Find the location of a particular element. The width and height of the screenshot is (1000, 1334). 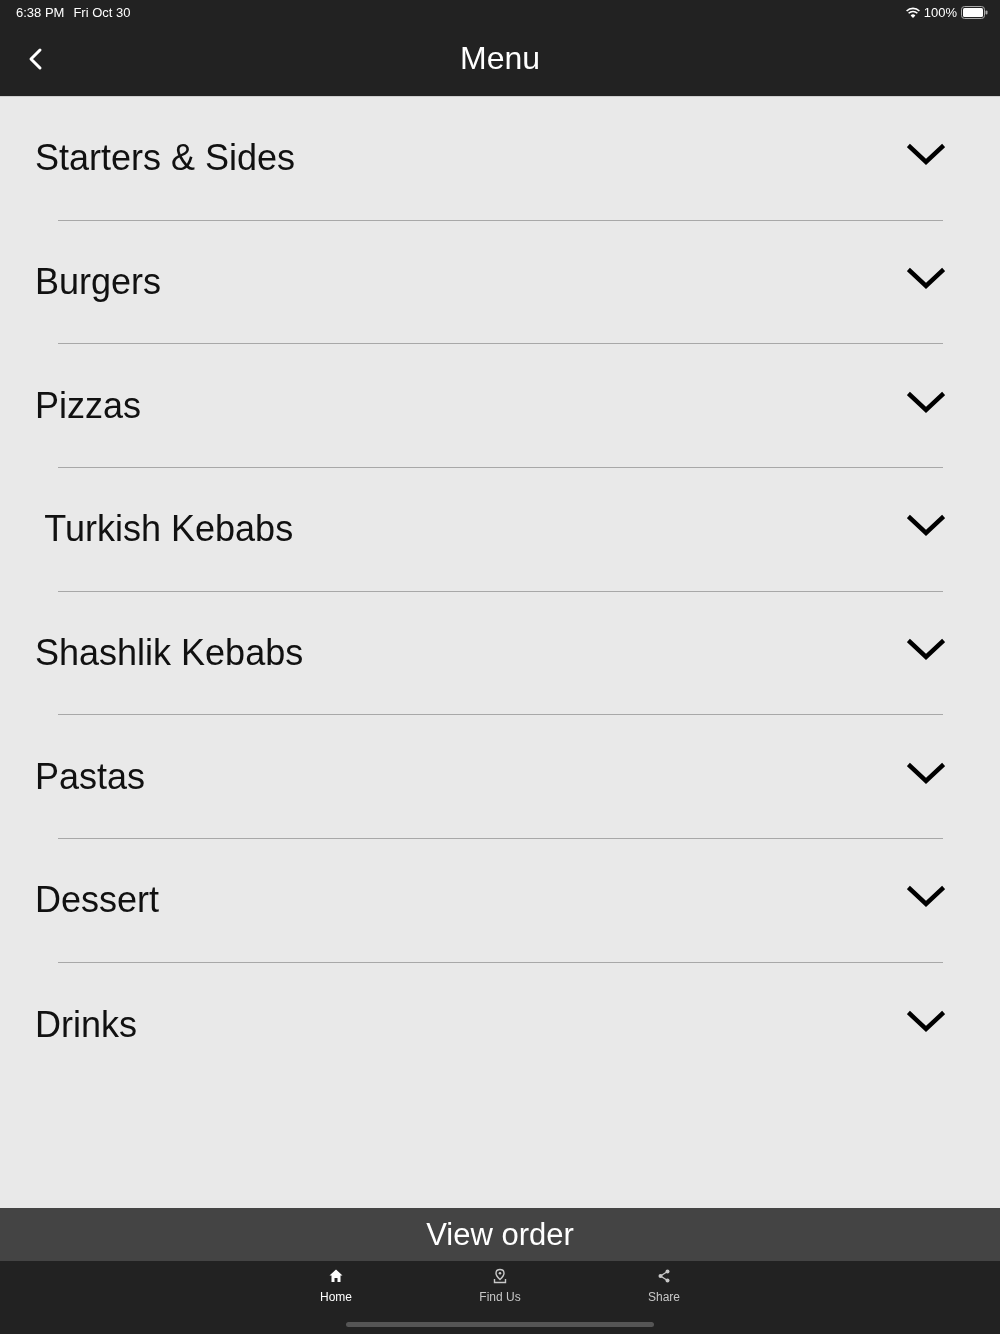

battery-icon is located at coordinates (974, 12).